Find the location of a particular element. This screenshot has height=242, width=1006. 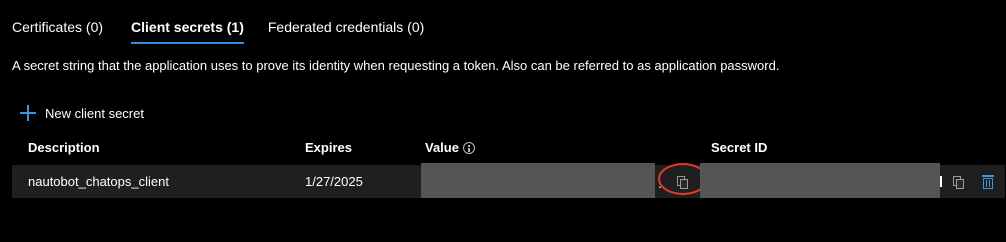

column-header-value: Value is located at coordinates (450, 148).